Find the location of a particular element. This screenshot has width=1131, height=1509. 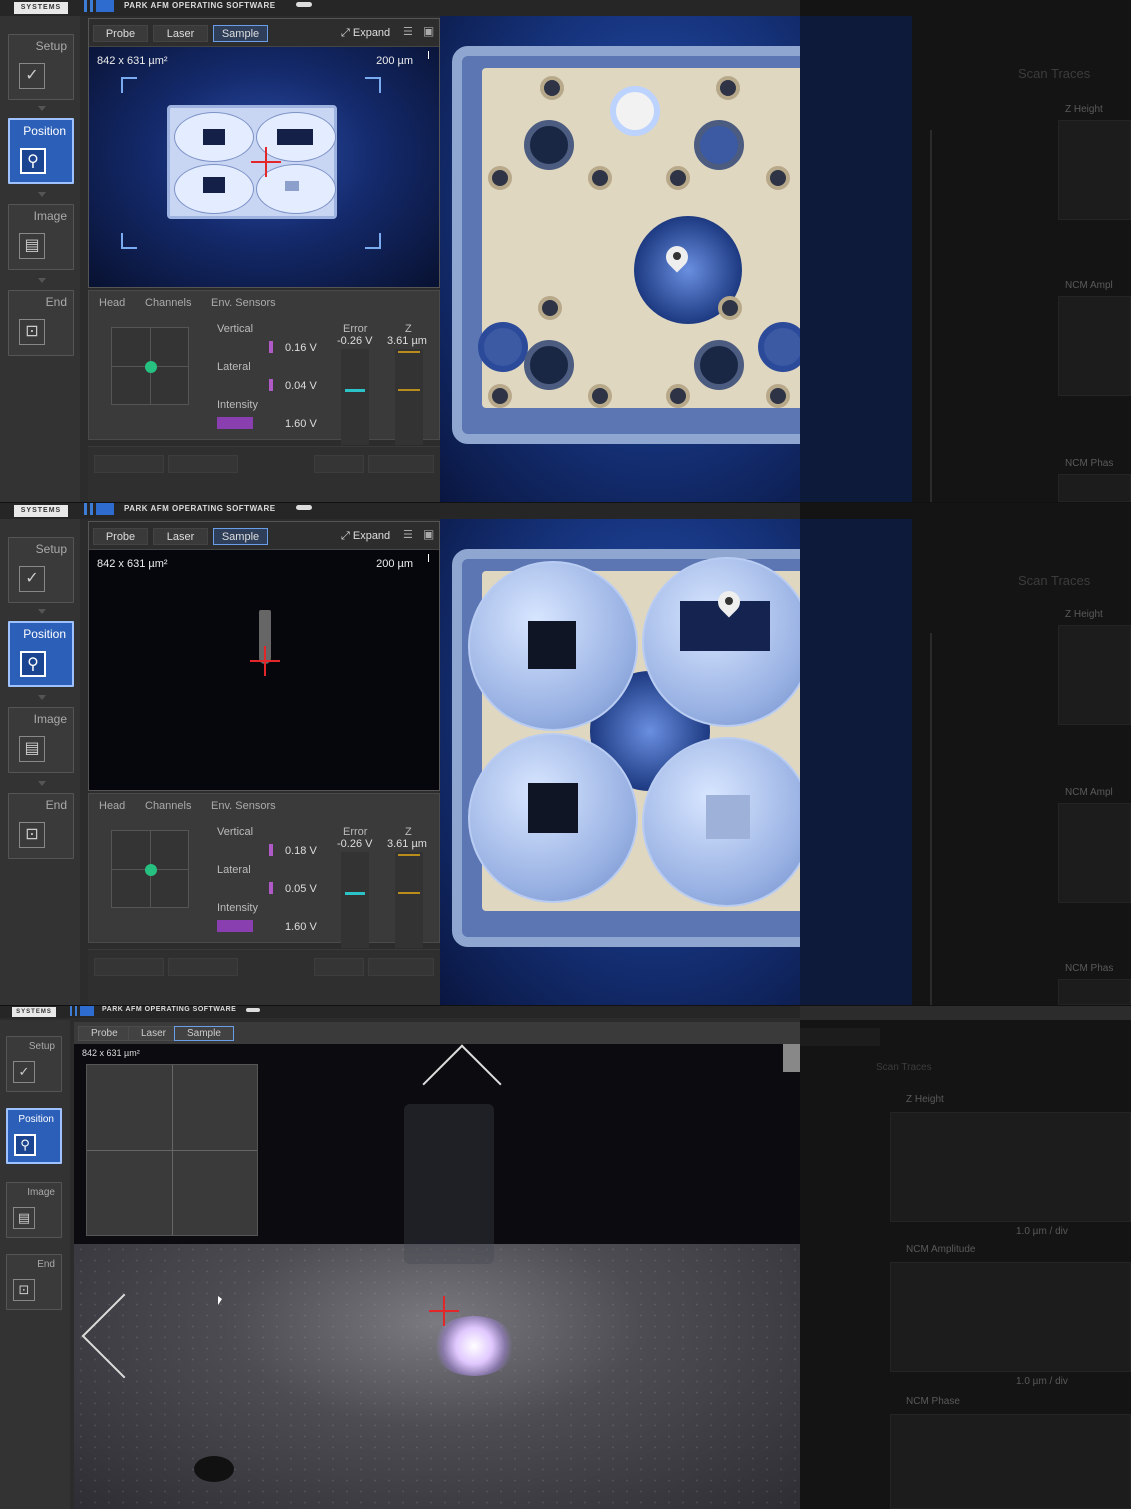

crosshair is located at coordinates (270, 666).